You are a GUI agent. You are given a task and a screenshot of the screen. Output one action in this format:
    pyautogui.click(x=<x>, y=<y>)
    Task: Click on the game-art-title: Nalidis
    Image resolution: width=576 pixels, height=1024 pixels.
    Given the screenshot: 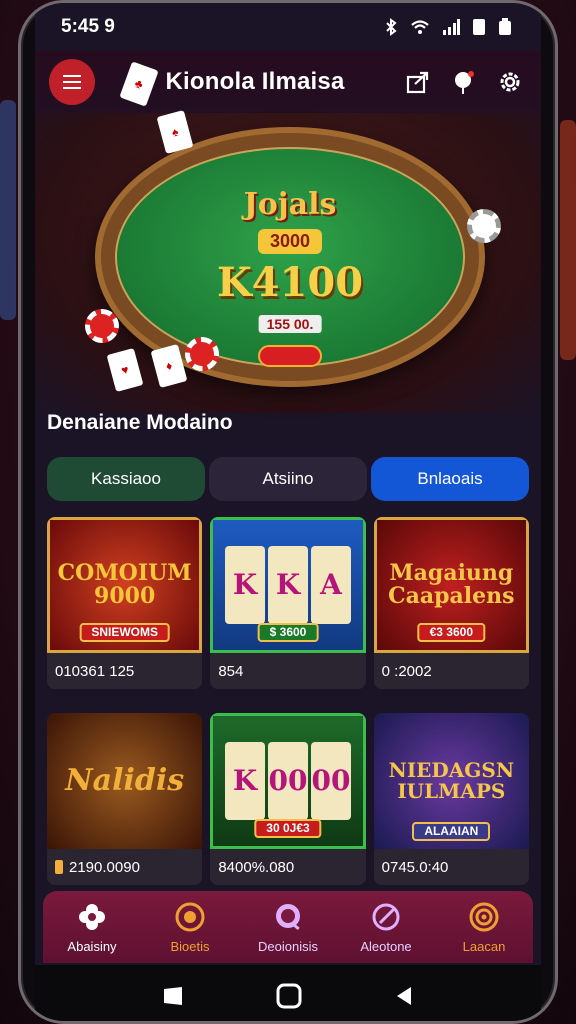 What is the action you would take?
    pyautogui.click(x=125, y=781)
    